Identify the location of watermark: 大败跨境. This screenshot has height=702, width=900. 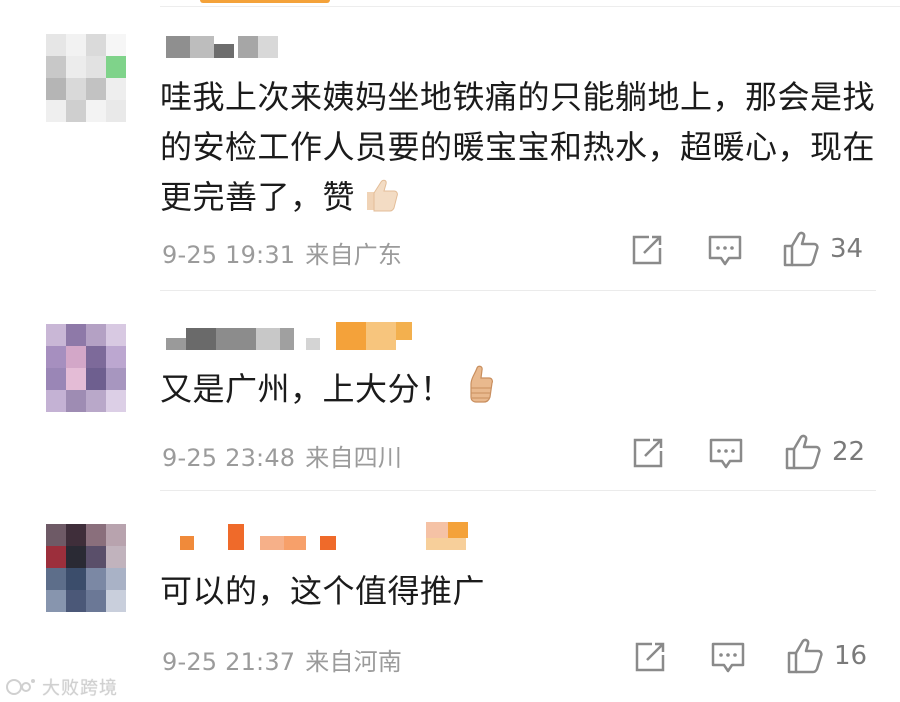
(62, 687).